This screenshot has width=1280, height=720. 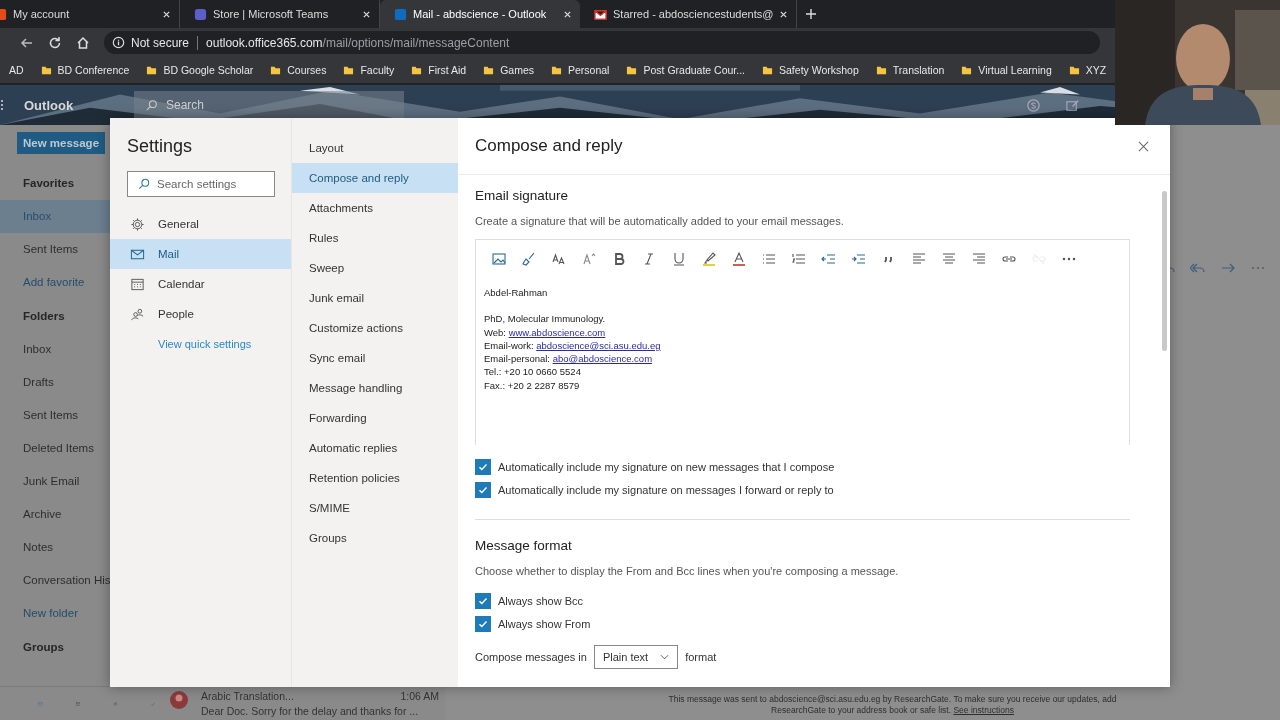 What do you see at coordinates (679, 259) in the screenshot?
I see `underline-icon` at bounding box center [679, 259].